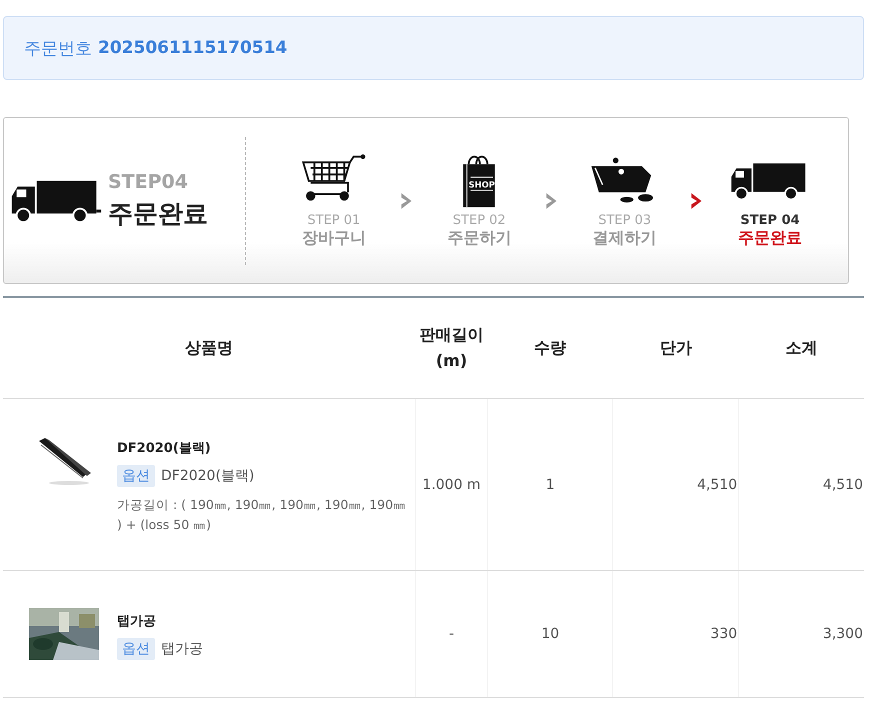 The height and width of the screenshot is (703, 887). What do you see at coordinates (182, 649) in the screenshot?
I see `option-value: 탭가공` at bounding box center [182, 649].